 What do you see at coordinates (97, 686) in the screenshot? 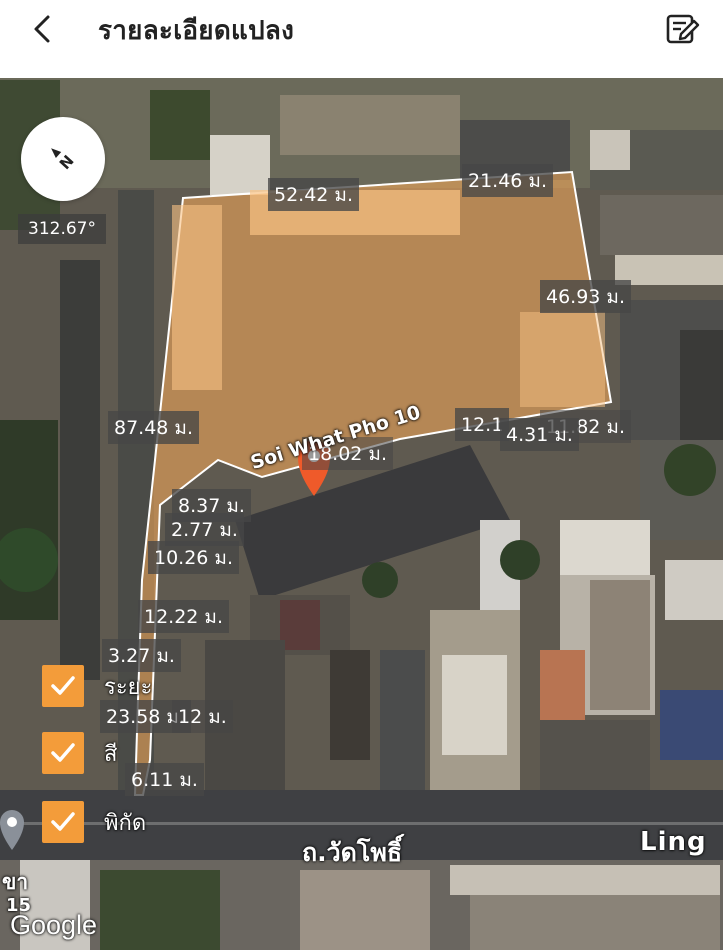
I see `toggle-distance: ระยะ` at bounding box center [97, 686].